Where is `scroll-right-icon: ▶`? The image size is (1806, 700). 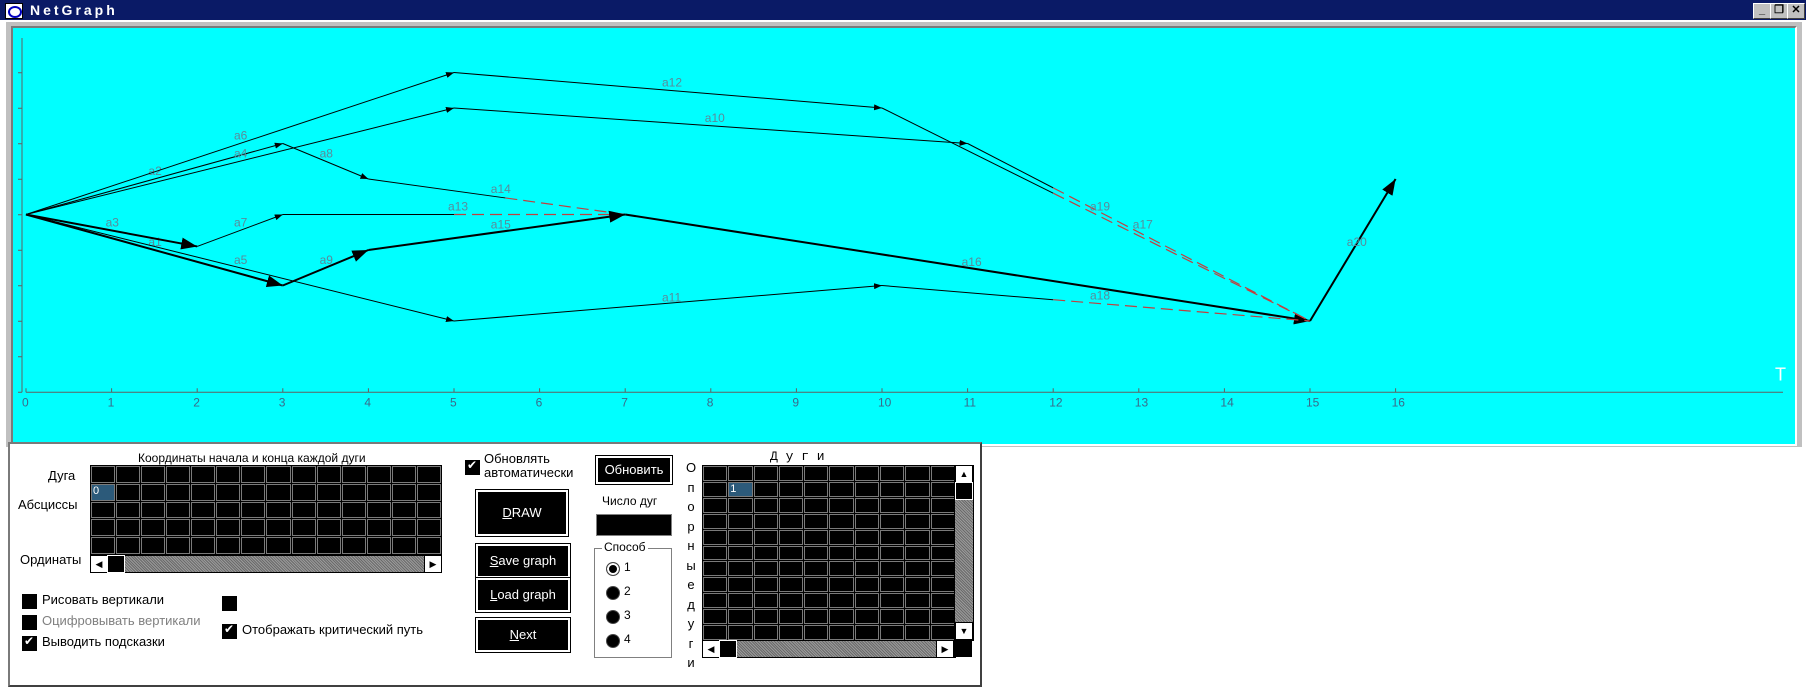 scroll-right-icon: ▶ is located at coordinates (433, 564).